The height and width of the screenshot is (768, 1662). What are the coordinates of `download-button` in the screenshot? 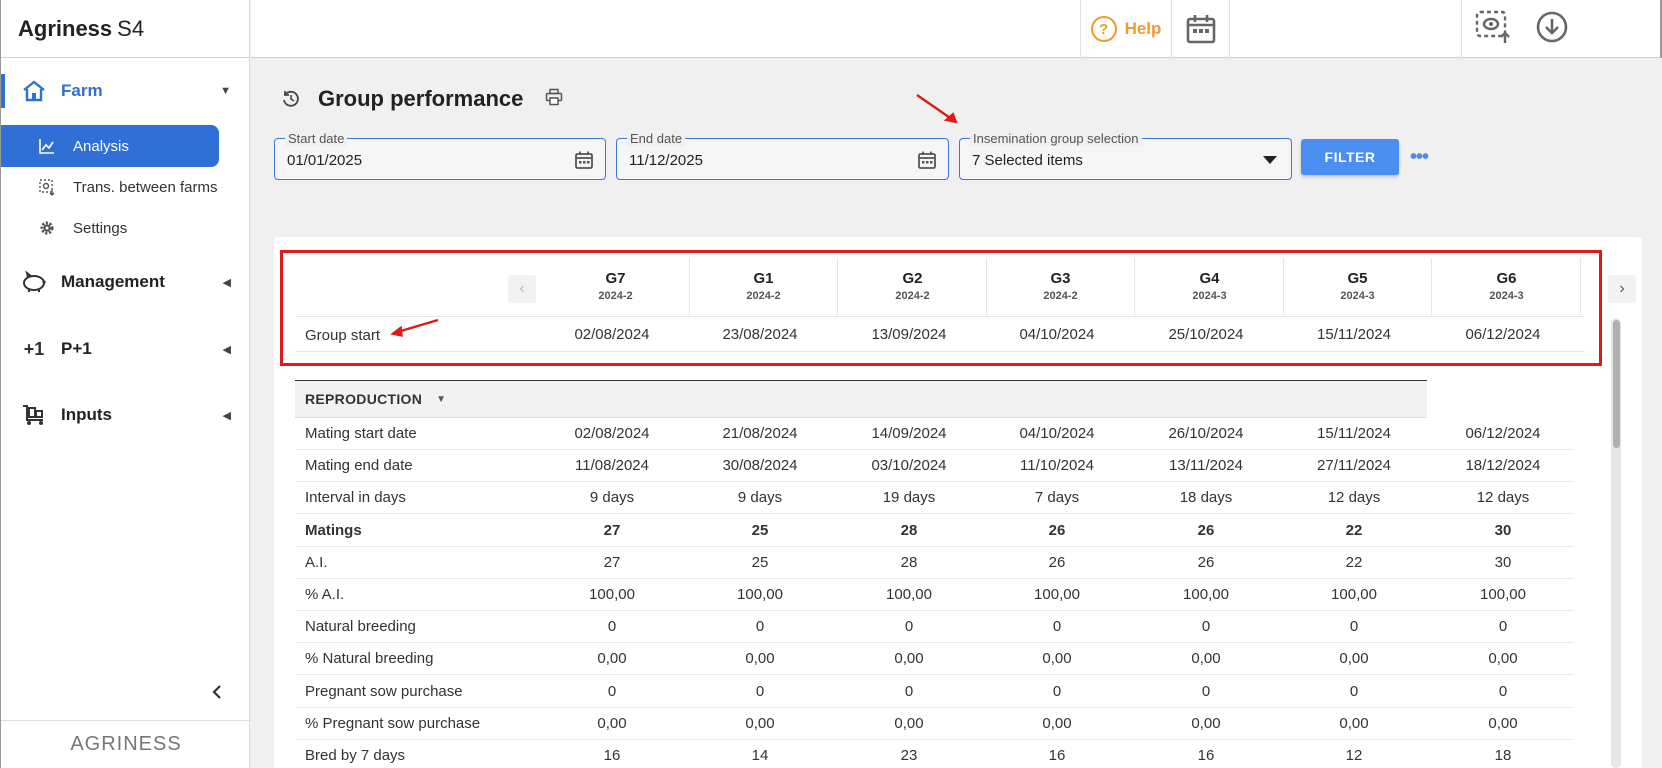 It's located at (1552, 29).